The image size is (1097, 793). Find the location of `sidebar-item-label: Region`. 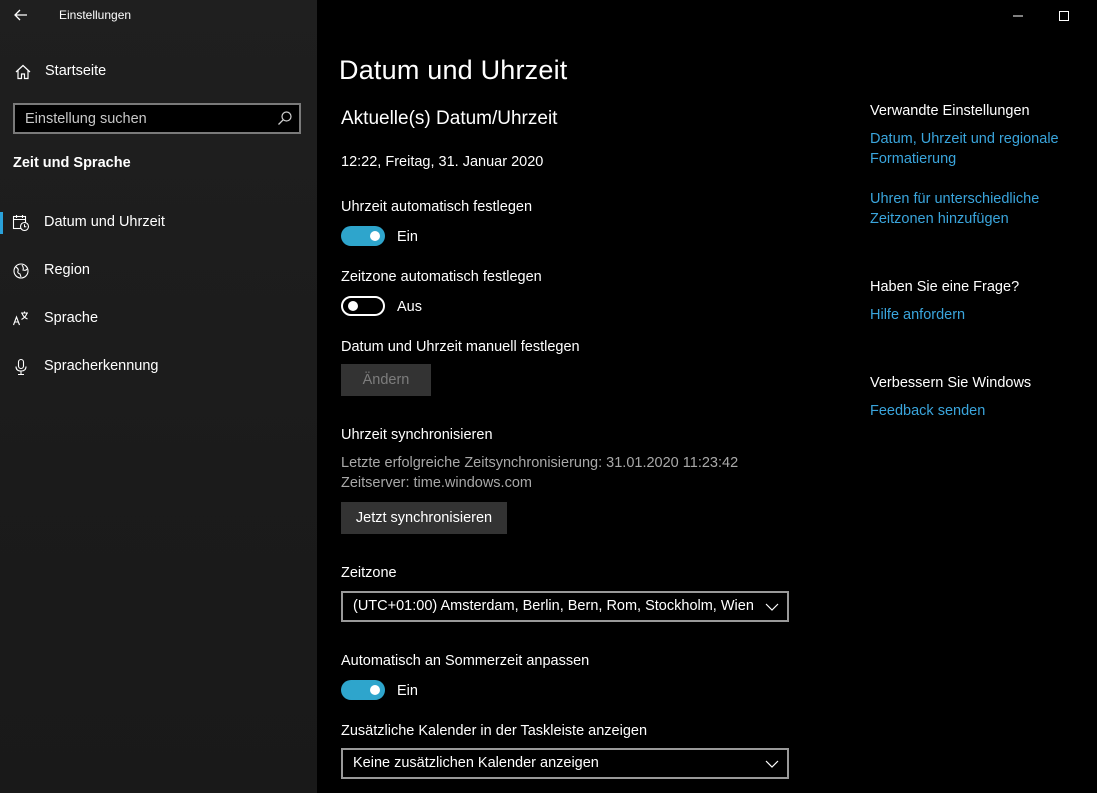

sidebar-item-label: Region is located at coordinates (67, 270).